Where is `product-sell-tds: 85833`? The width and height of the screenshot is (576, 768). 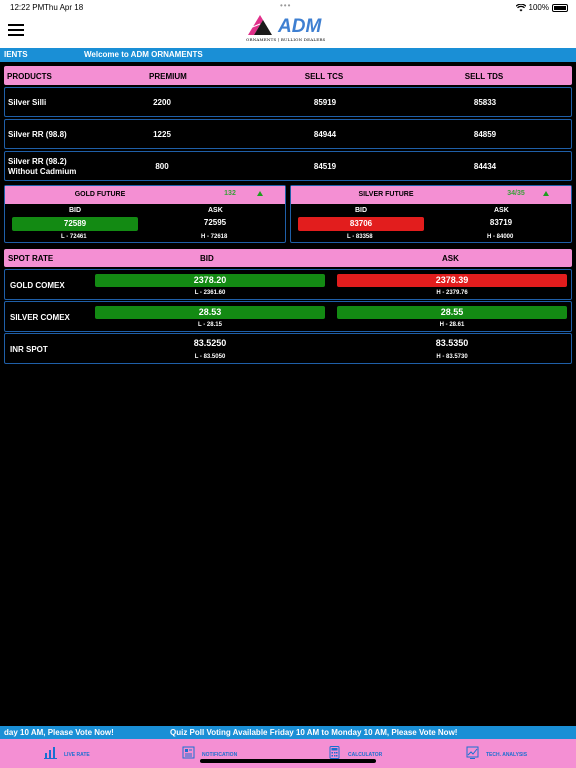
product-sell-tds: 85833 is located at coordinates (485, 102).